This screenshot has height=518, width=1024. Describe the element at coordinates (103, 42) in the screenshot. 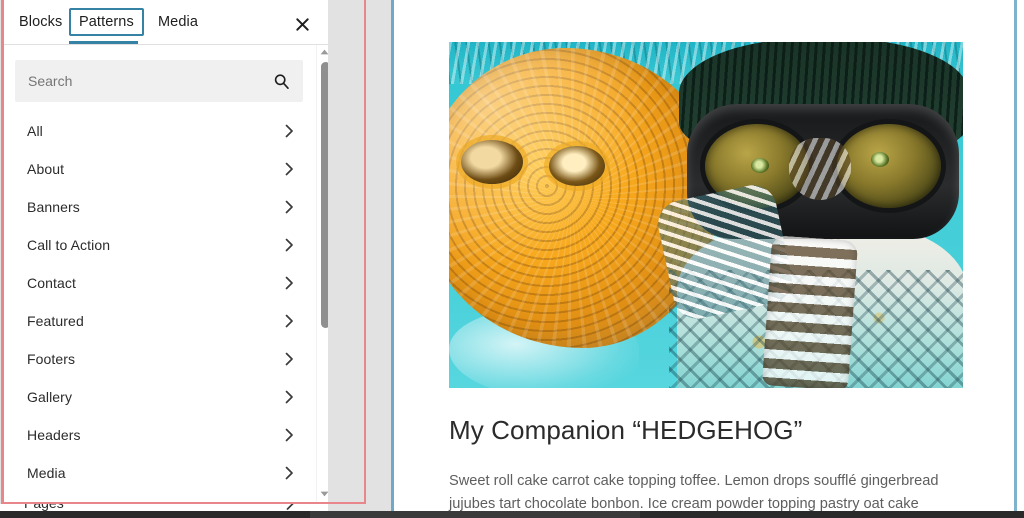

I see `active-tab-indicator` at that location.